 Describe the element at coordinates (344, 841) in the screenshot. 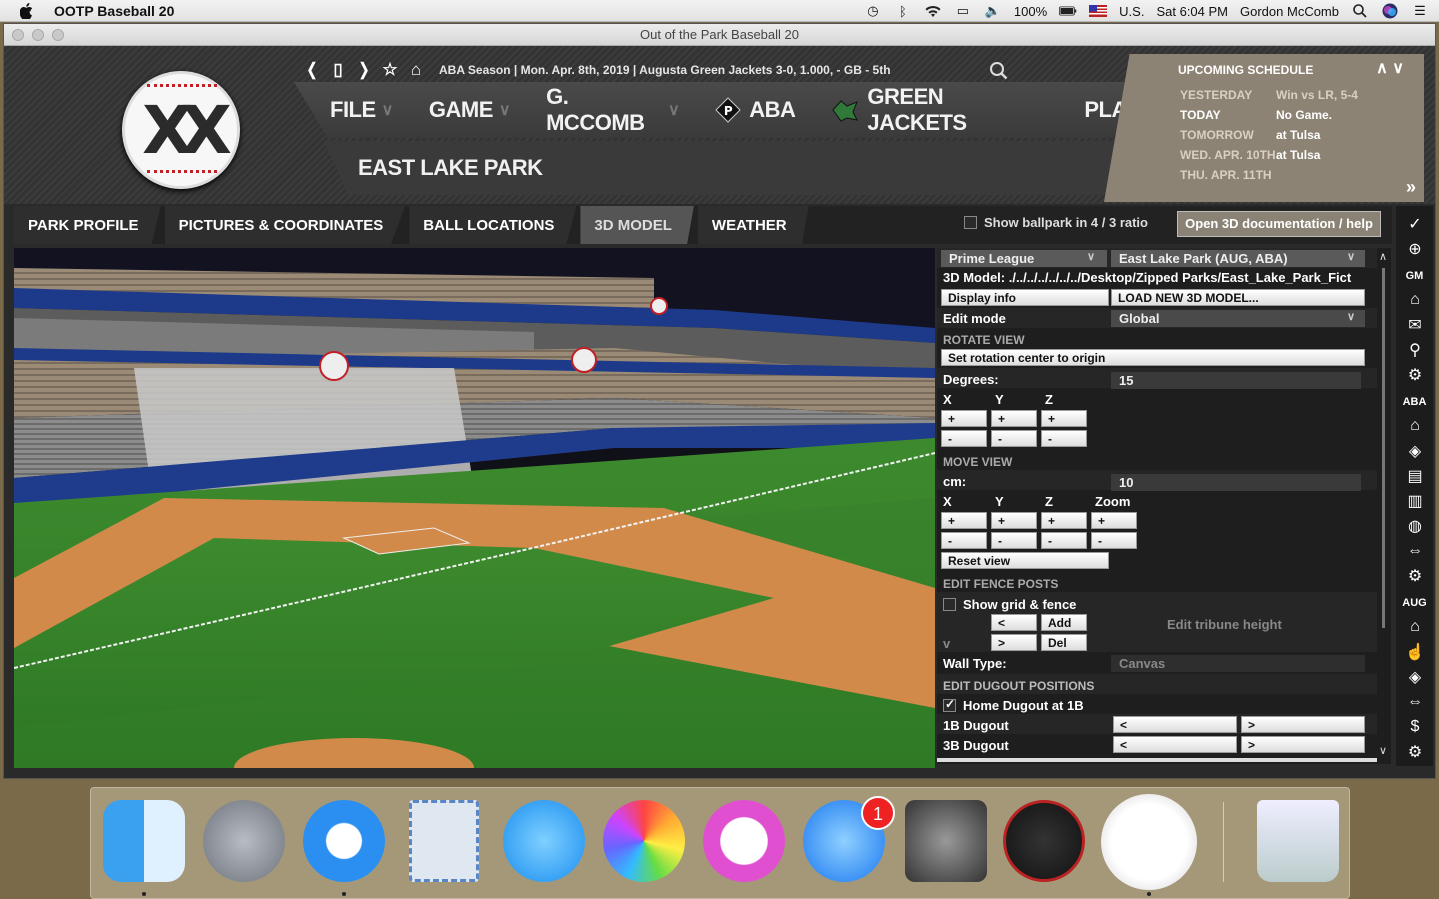

I see `safari-icon` at that location.